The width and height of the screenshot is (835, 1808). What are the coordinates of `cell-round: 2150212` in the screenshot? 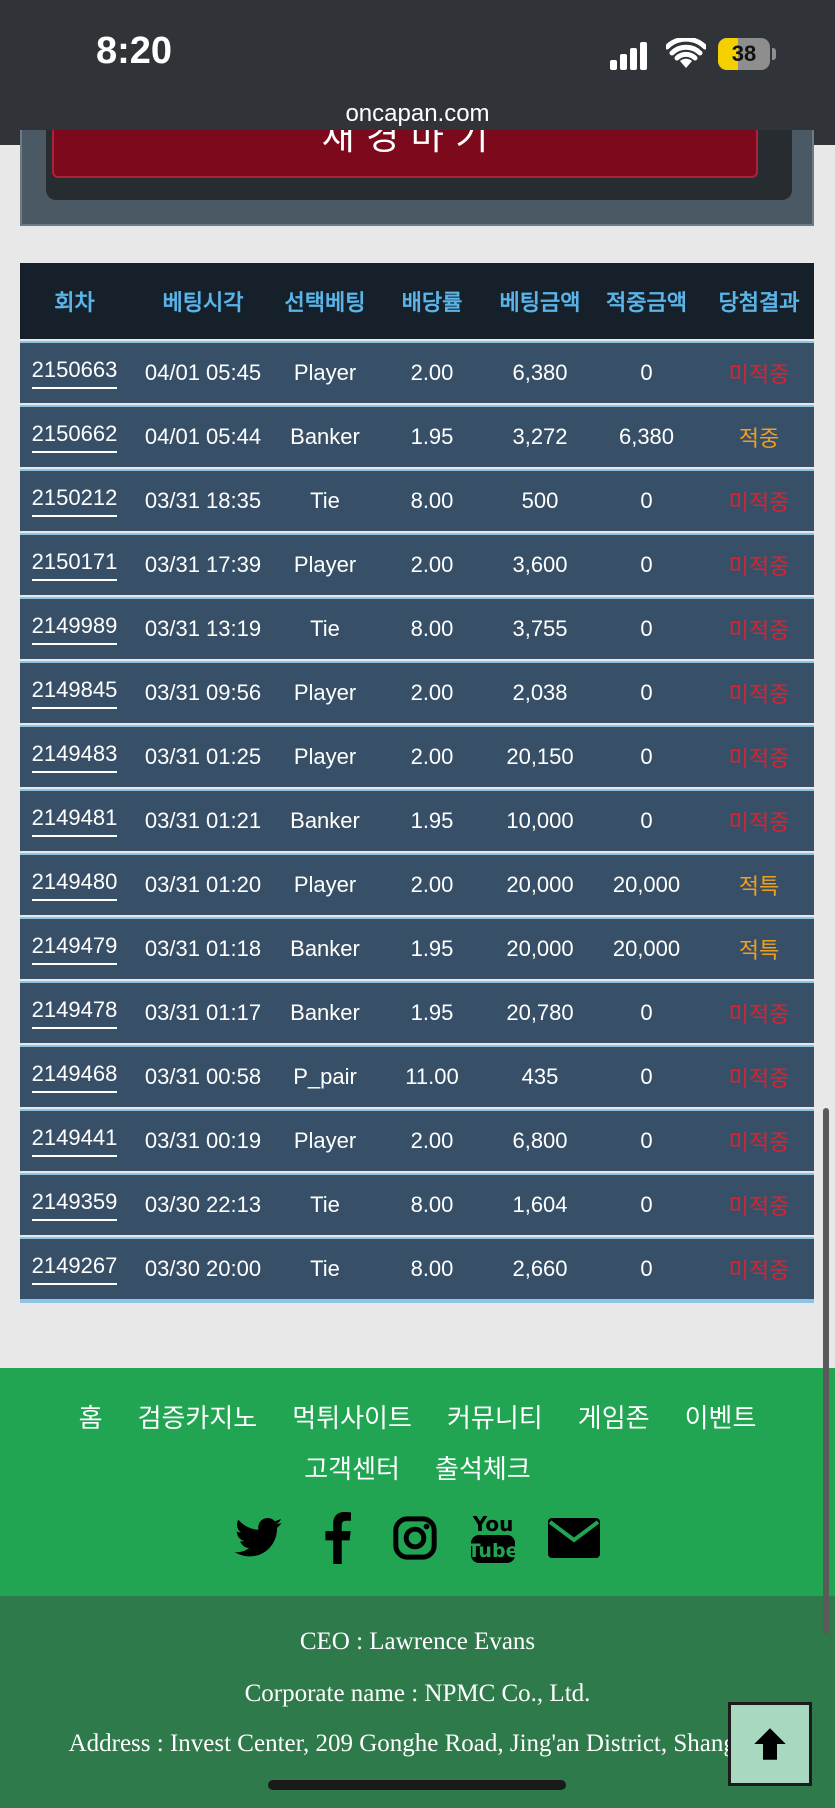 It's located at (74, 501).